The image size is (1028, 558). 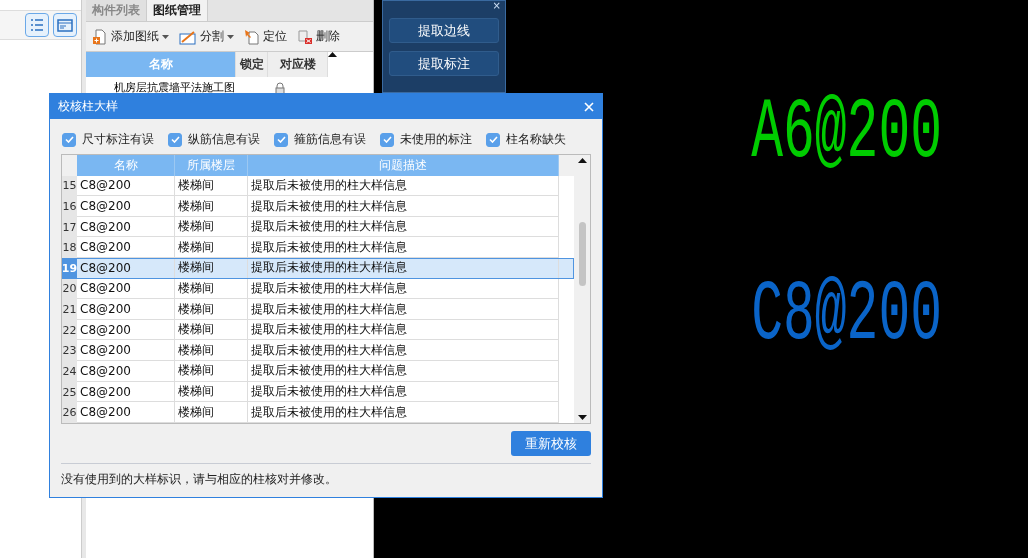 I want to click on window-icon, so click(x=65, y=25).